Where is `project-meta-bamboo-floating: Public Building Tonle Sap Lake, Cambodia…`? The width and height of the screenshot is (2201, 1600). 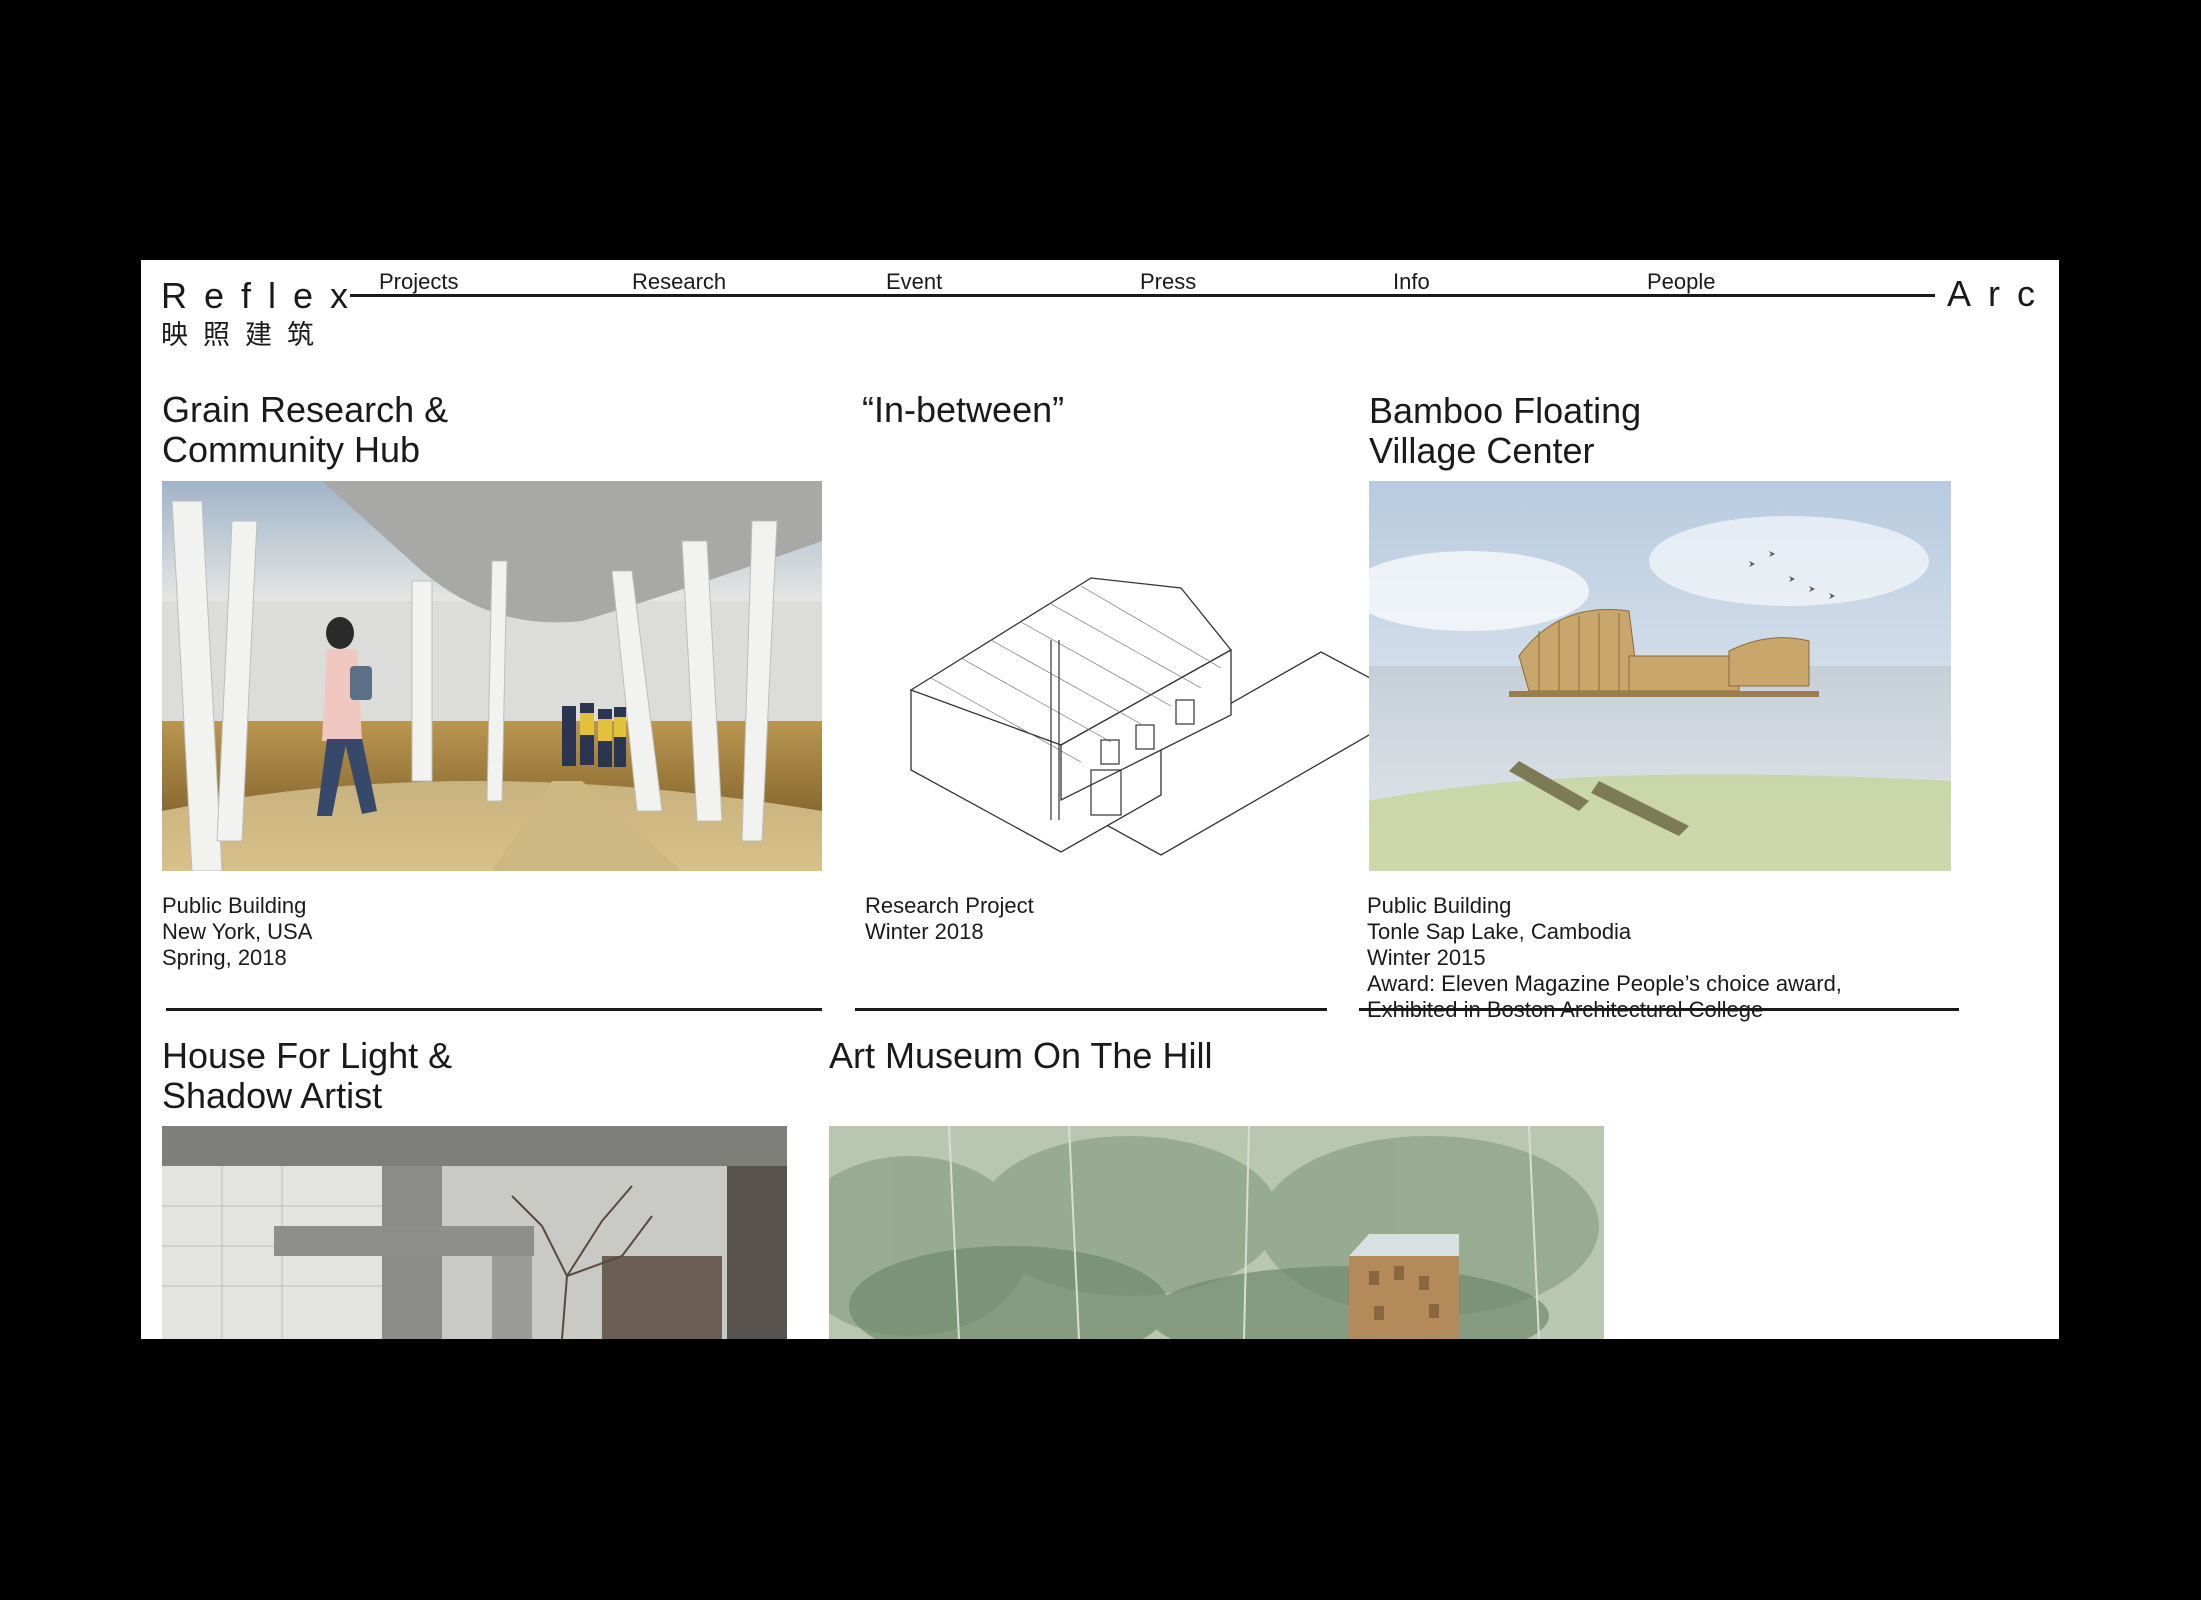
project-meta-bamboo-floating: Public Building Tonle Sap Lake, Cambodia… is located at coordinates (1604, 958).